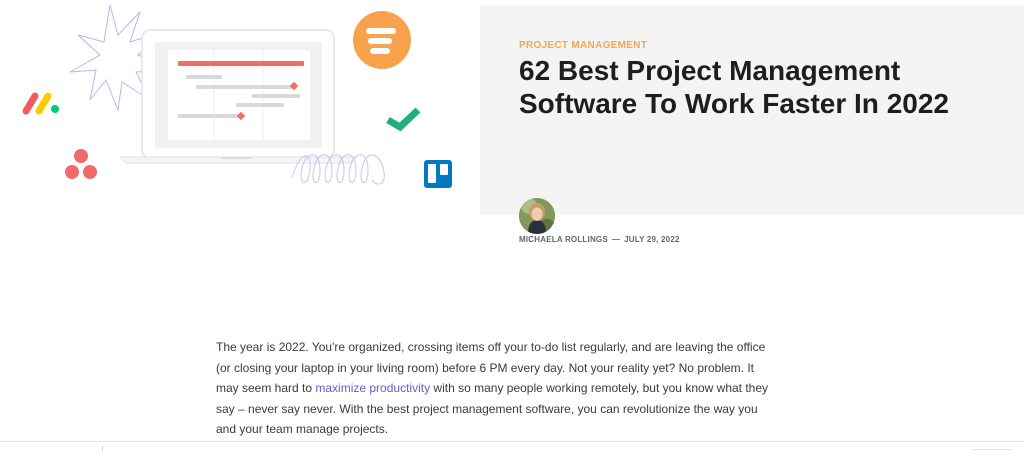 This screenshot has height=451, width=1024. I want to click on check-logo-icon, so click(403, 119).